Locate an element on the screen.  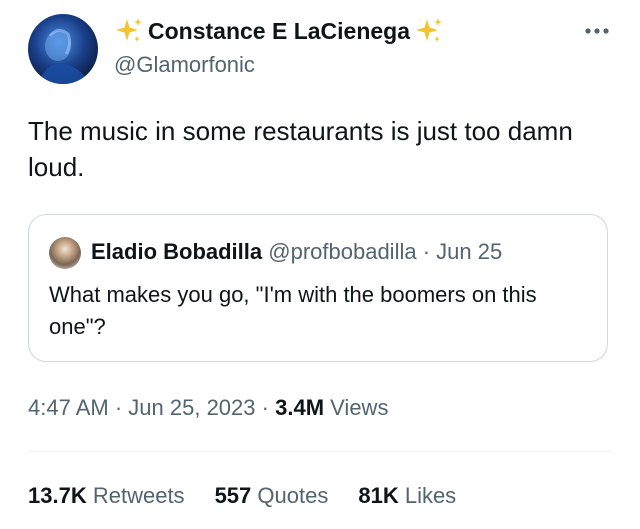
tweet-timestamp: 4:47 AM · Jun 25, 2023 · 3.4M Views is located at coordinates (208, 408).